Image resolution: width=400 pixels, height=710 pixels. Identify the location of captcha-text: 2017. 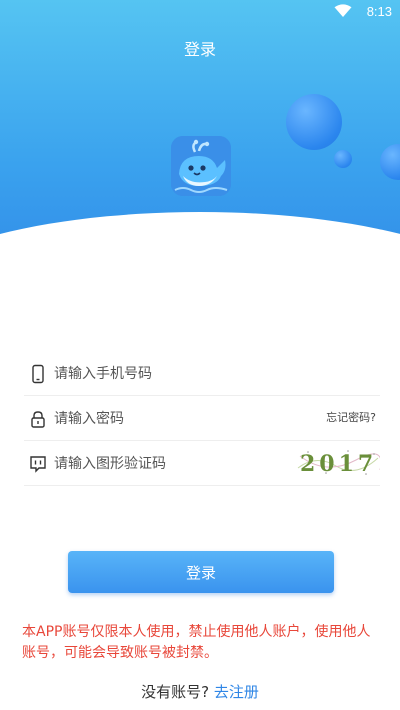
(338, 464).